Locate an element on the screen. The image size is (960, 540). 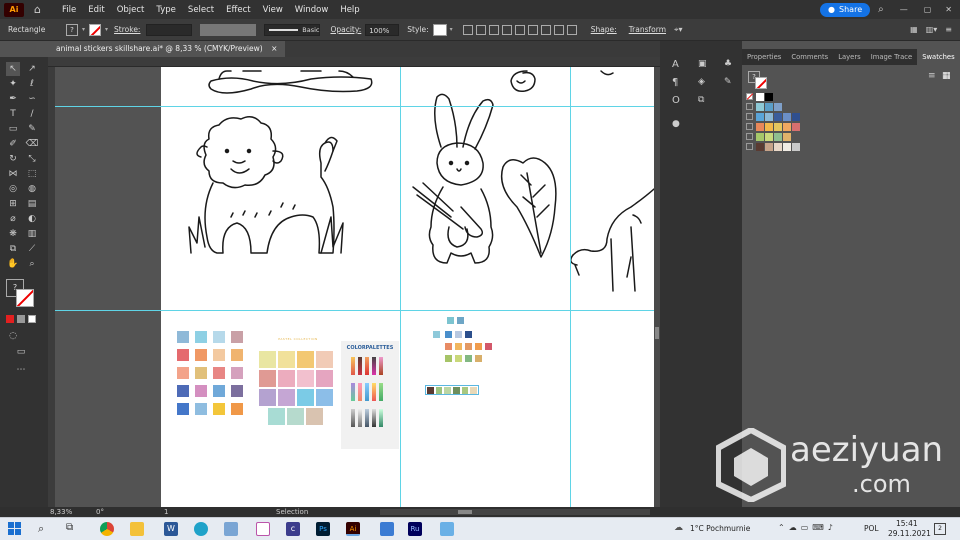
menu-file: File is located at coordinates (69, 10).